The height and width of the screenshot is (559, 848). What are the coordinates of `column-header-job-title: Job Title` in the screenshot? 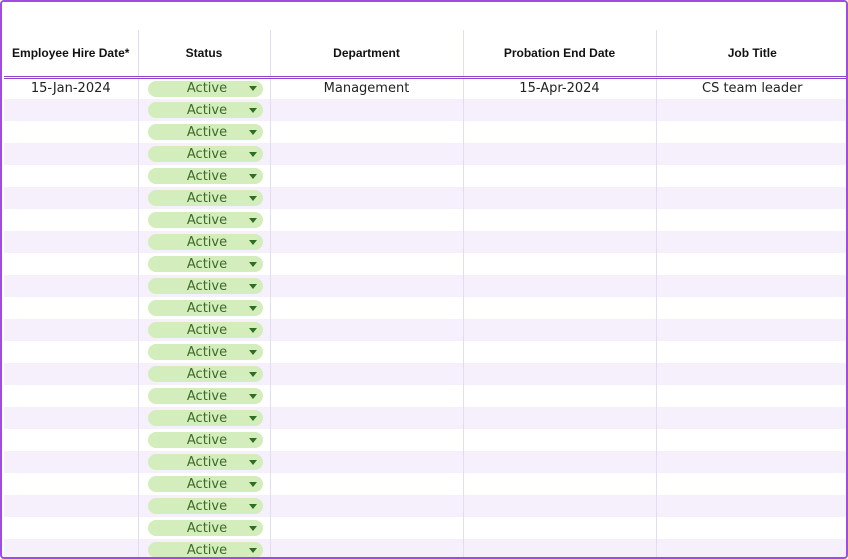 It's located at (751, 53).